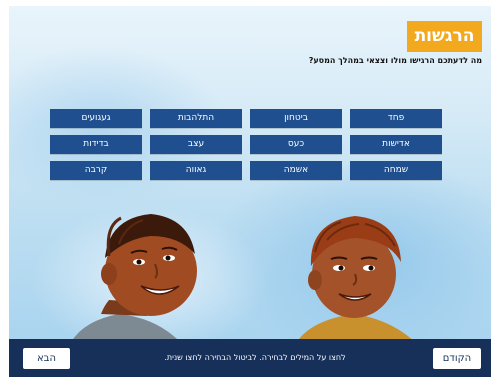 Image resolution: width=499 pixels, height=379 pixels. I want to click on word-button-guilt: אשמה, so click(296, 170).